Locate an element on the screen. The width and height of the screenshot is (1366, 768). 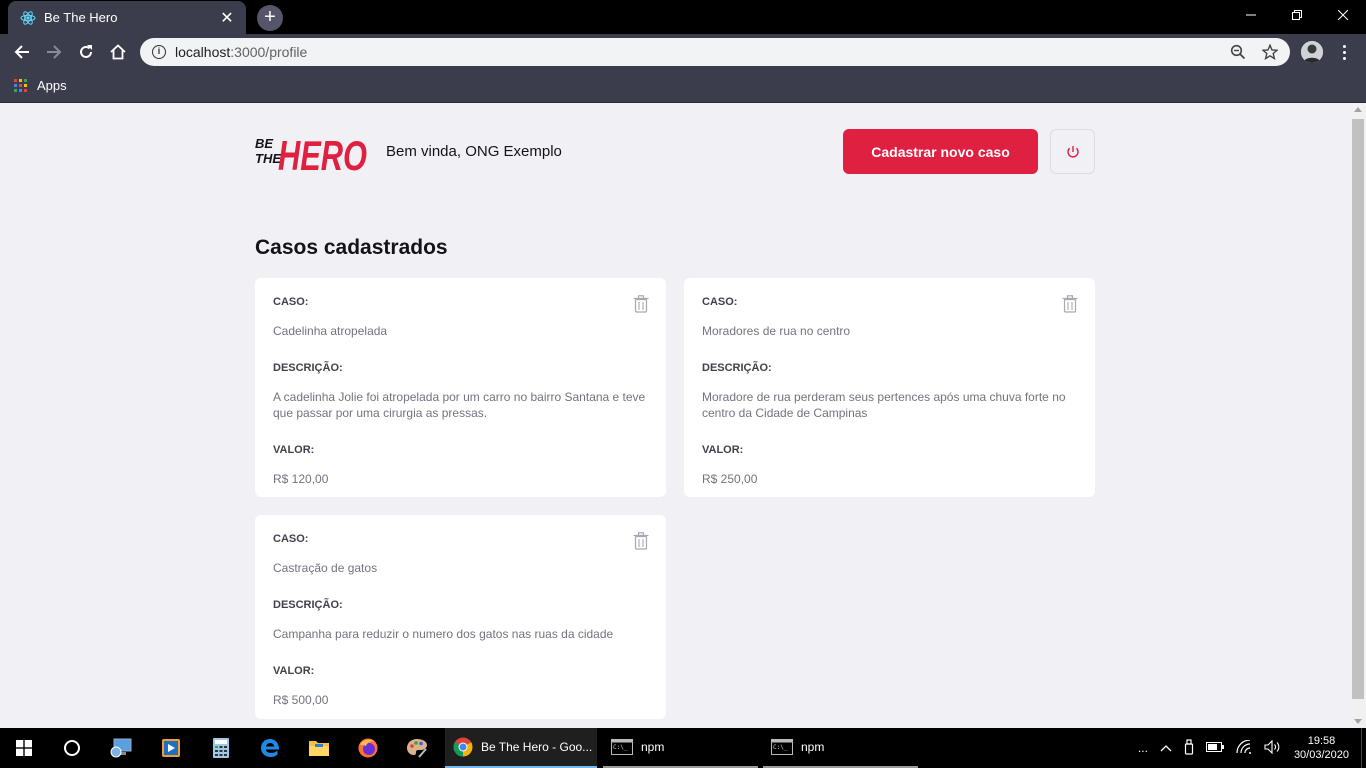
bookmark-star-icon is located at coordinates (1270, 52).